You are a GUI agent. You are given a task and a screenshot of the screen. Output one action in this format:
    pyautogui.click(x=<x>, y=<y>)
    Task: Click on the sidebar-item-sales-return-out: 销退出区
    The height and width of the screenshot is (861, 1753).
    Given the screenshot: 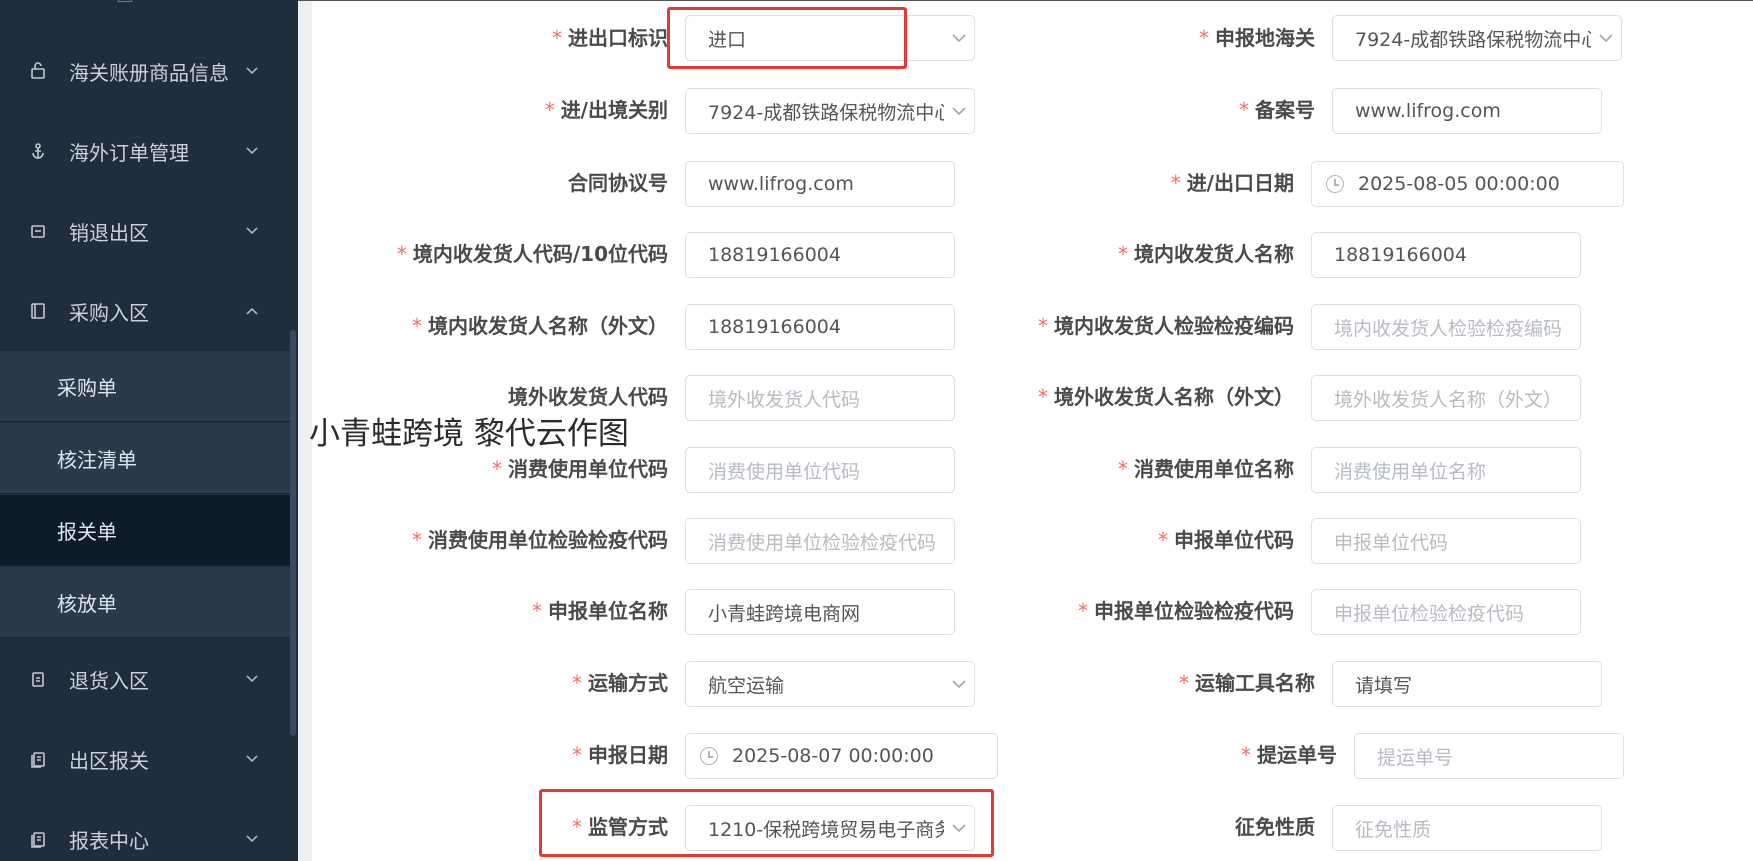 What is the action you would take?
    pyautogui.click(x=145, y=231)
    